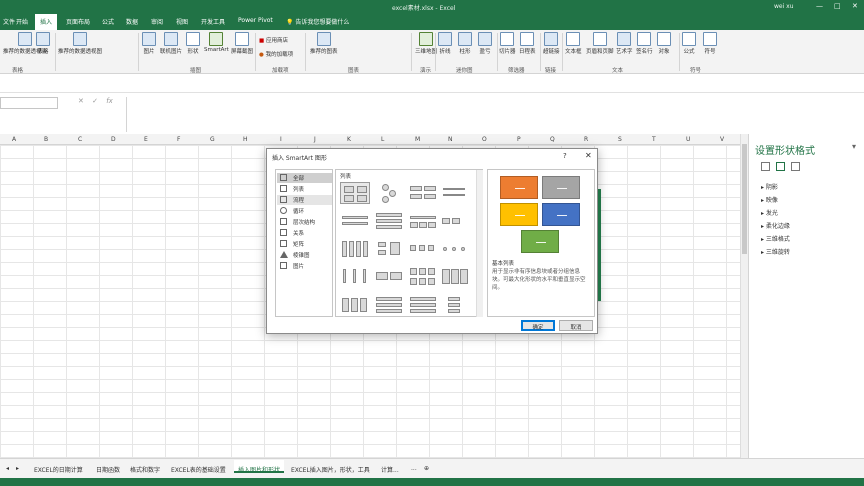 The height and width of the screenshot is (486, 864). What do you see at coordinates (775, 238) in the screenshot?
I see `pane-section-3d-format: ▸ 三维格式` at bounding box center [775, 238].